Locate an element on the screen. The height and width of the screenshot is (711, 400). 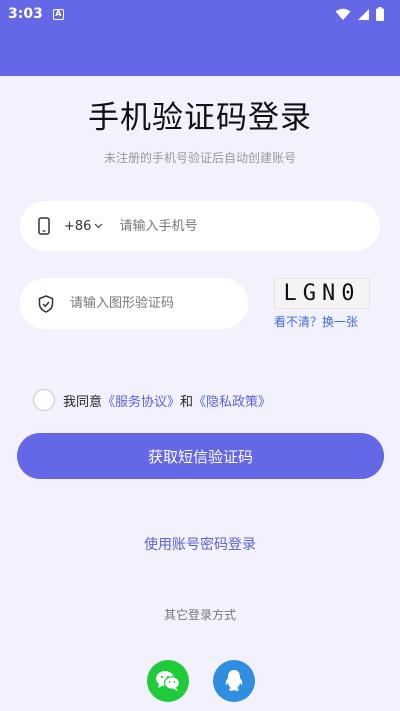
get-sms-code-button: 获取短信验证码 is located at coordinates (200, 456).